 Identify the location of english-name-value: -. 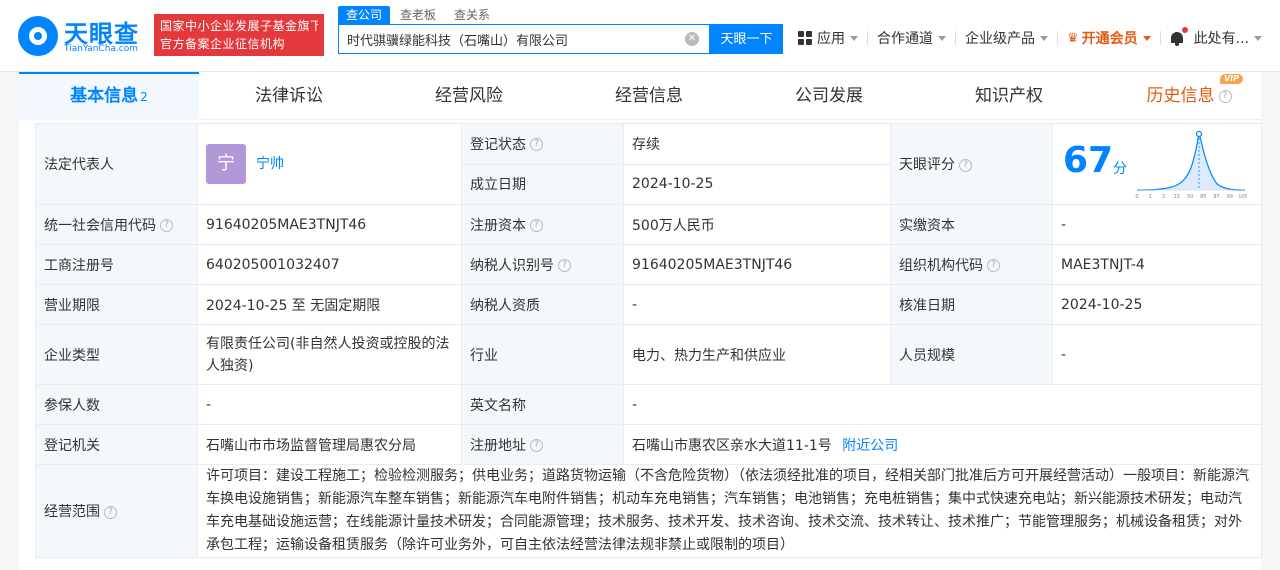
(942, 404).